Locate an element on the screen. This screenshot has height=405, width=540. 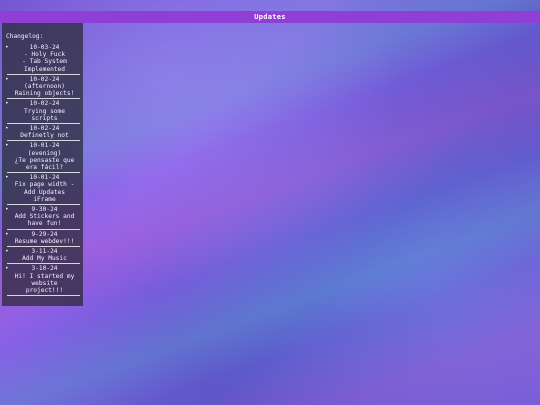
changelog-entry: 10-02-24 (afternoon) Raining objects! is located at coordinates (42, 87).